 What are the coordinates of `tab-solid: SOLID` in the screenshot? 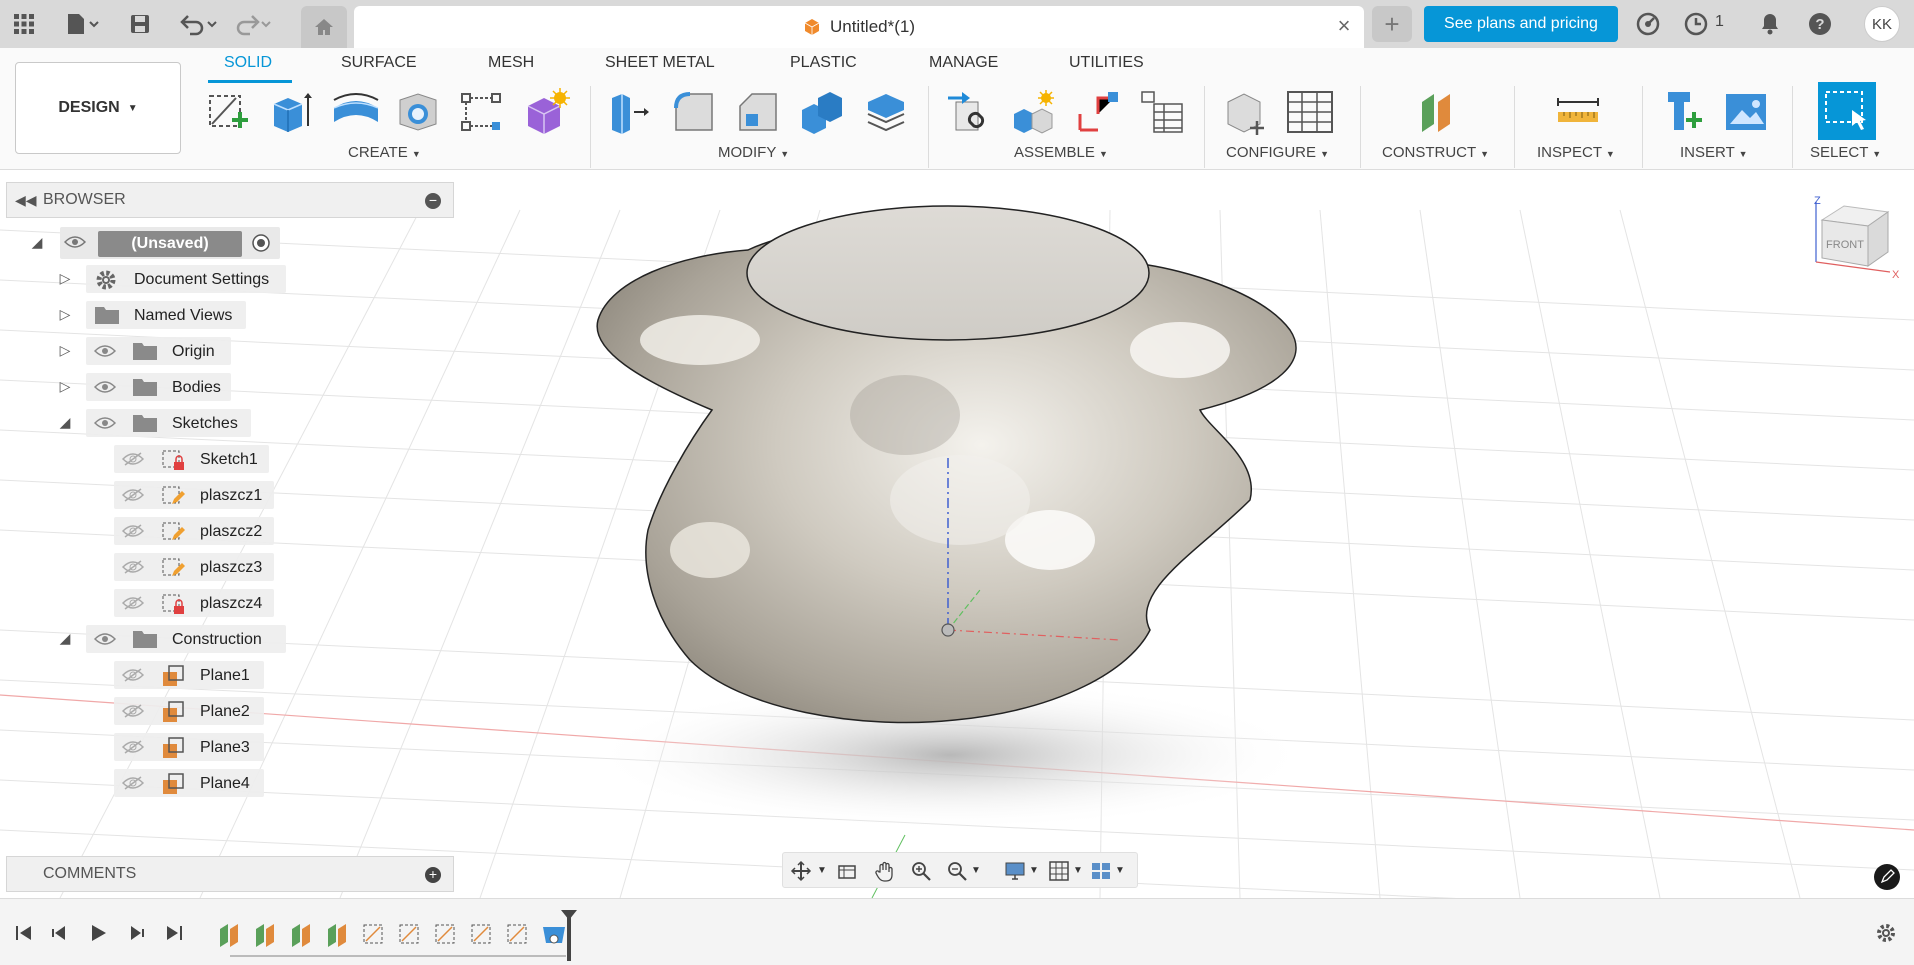 It's located at (248, 63).